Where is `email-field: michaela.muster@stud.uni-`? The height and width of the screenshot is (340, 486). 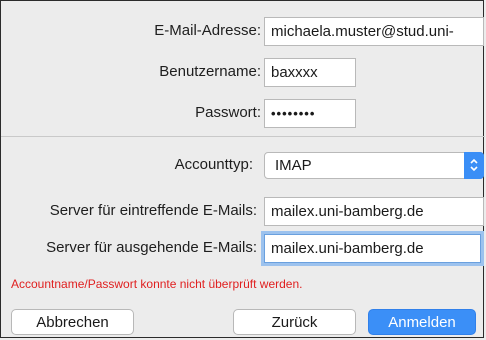
email-field: michaela.muster@stud.uni- is located at coordinates (374, 31).